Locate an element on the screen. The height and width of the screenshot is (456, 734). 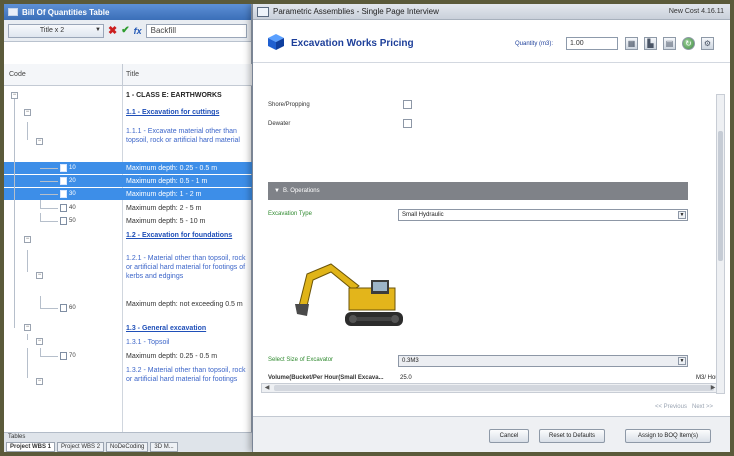
chart-icon: ▙ is located at coordinates (650, 43).